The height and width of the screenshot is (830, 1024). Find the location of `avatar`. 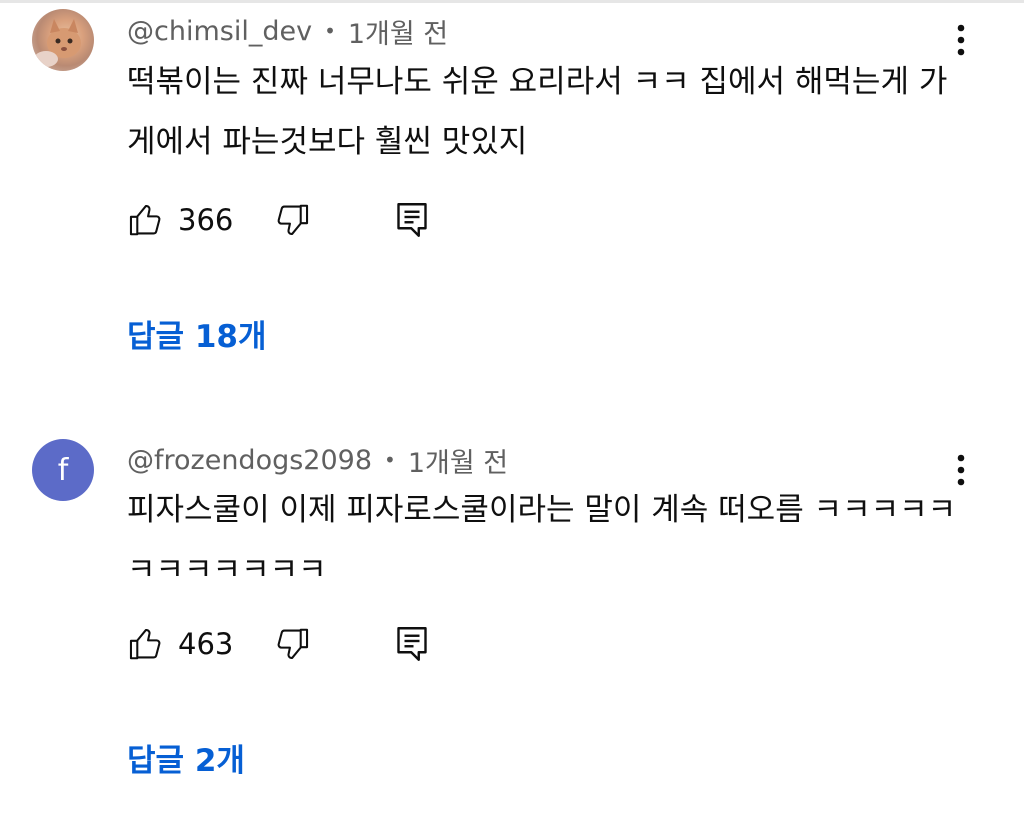

avatar is located at coordinates (63, 40).